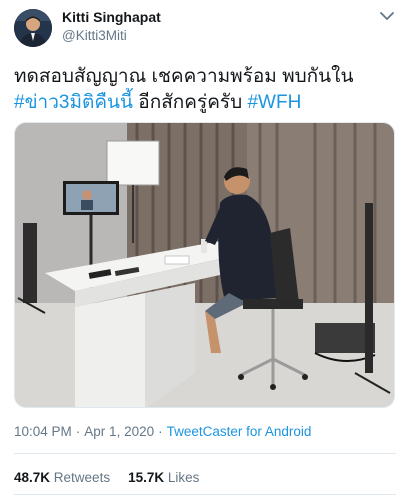 The image size is (410, 500). I want to click on retweets-label: Retweets, so click(82, 477).